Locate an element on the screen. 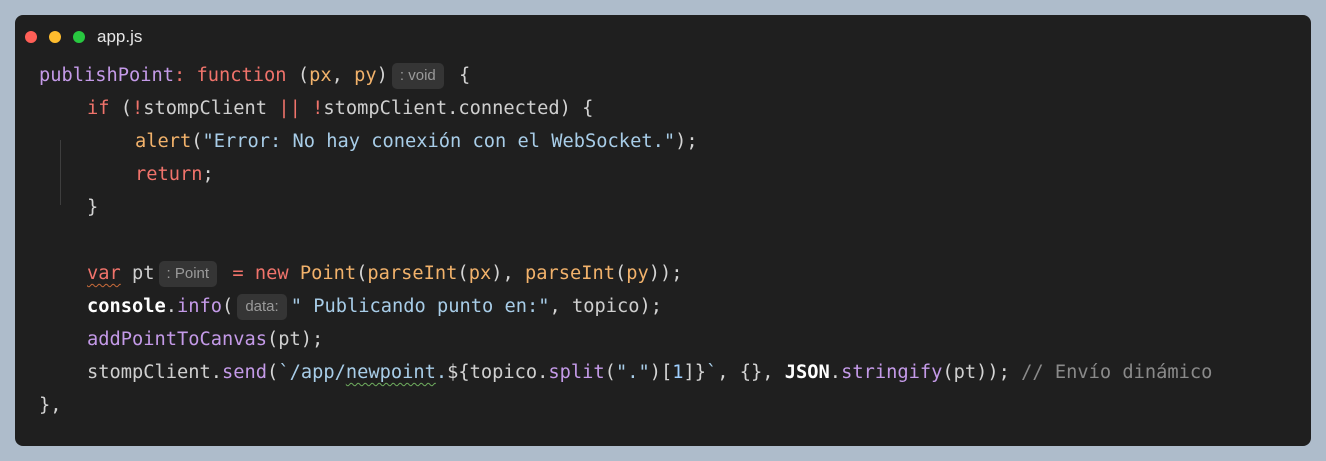 Image resolution: width=1326 pixels, height=461 pixels. token-keyword: function is located at coordinates (241, 75).